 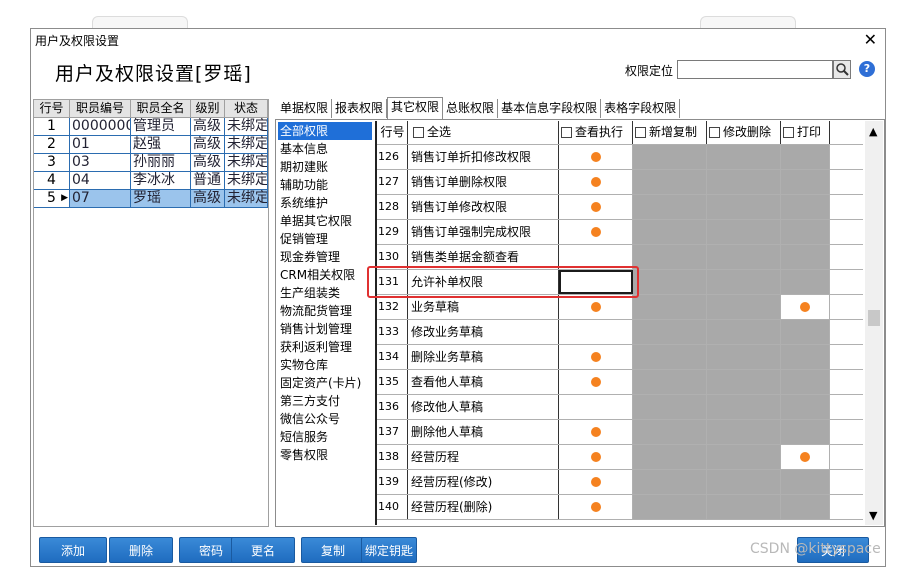 What do you see at coordinates (161, 108) in the screenshot?
I see `col-header: 职员全名` at bounding box center [161, 108].